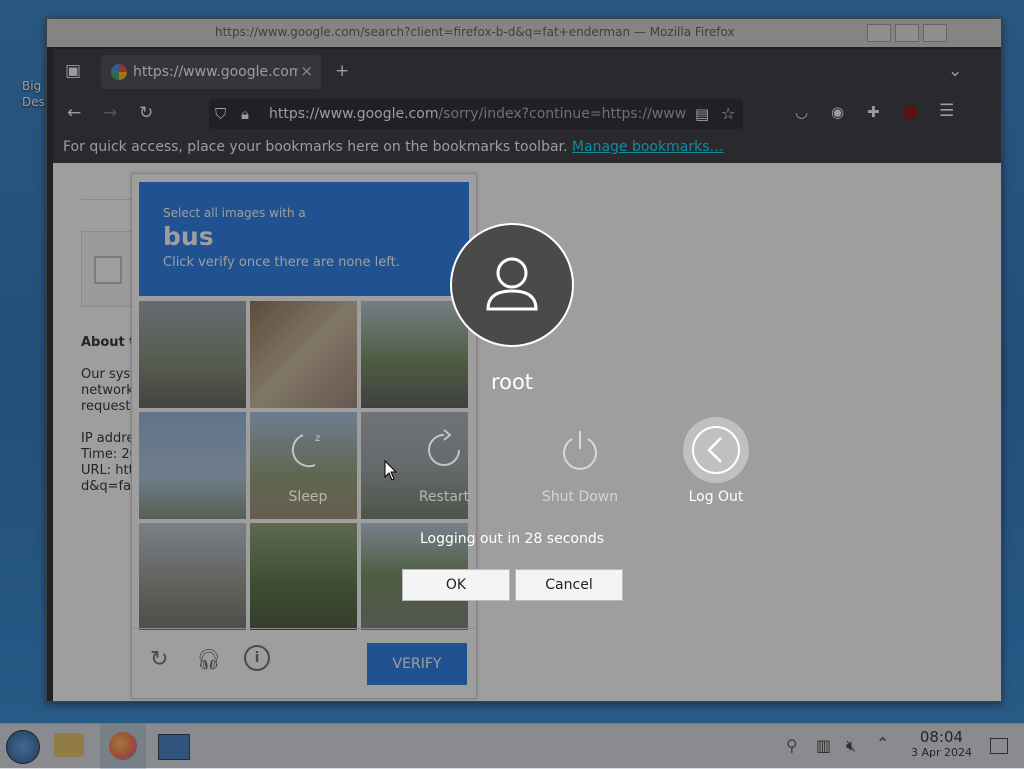  What do you see at coordinates (716, 497) in the screenshot?
I see `logout-label: Log Out` at bounding box center [716, 497].